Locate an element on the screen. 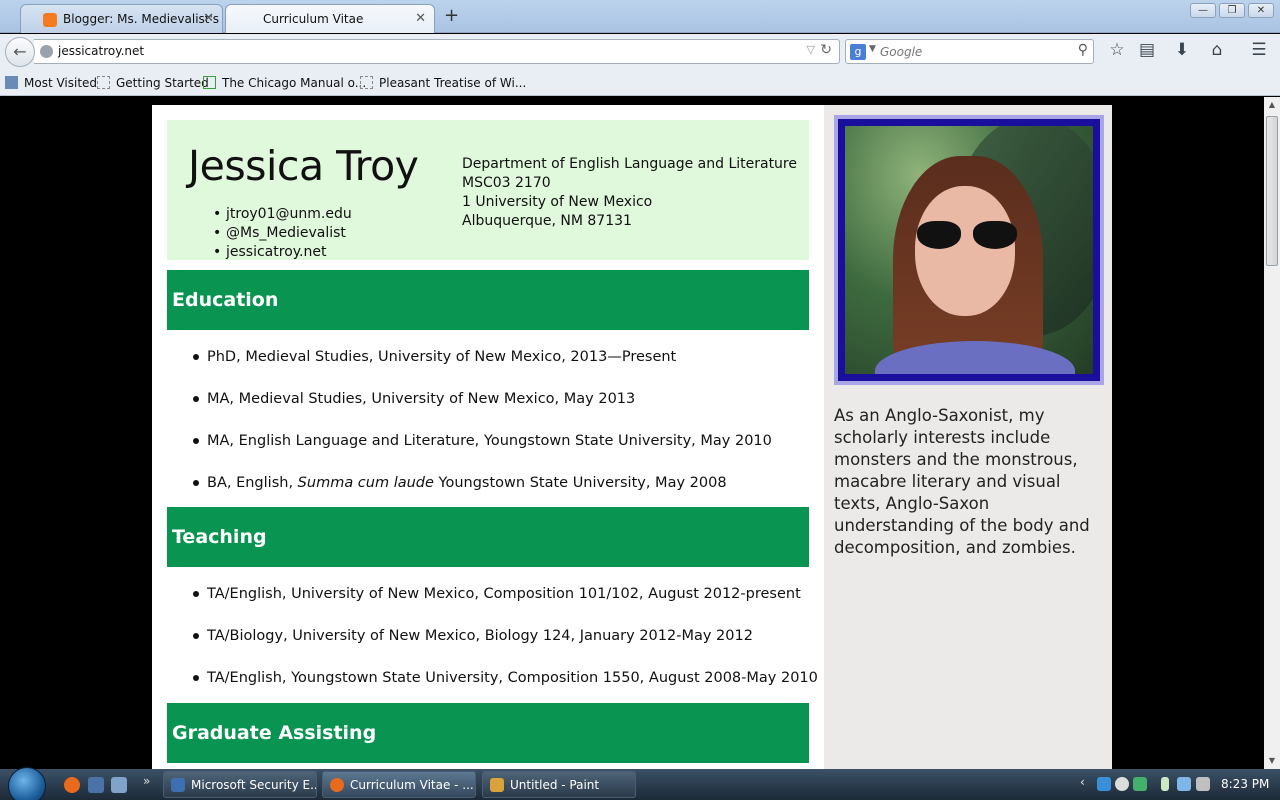 The height and width of the screenshot is (800, 1280). bookmarks-menu-icon: ▤ is located at coordinates (1147, 50).